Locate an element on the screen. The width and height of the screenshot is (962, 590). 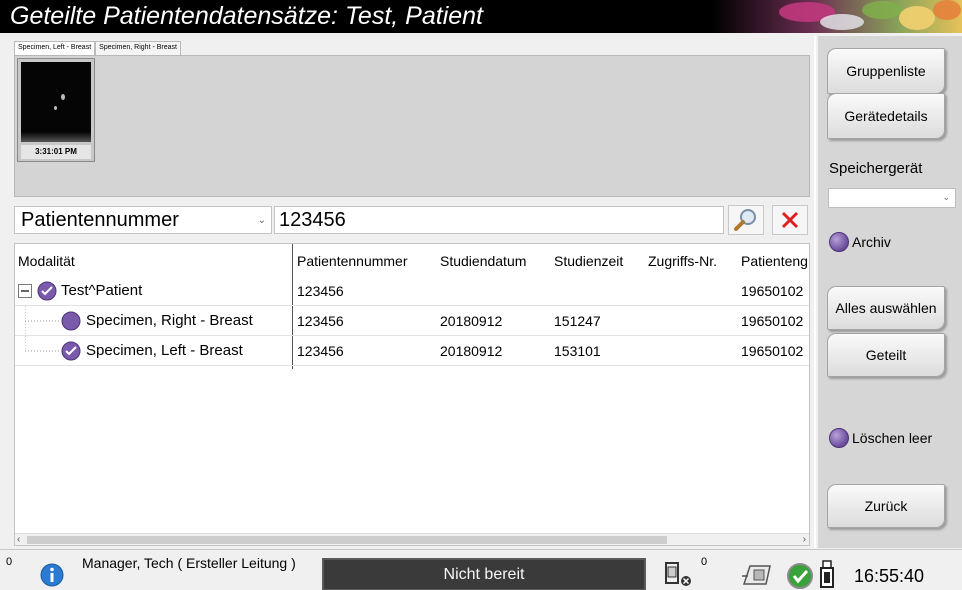
search-field-value: Patientennummer is located at coordinates (100, 220).